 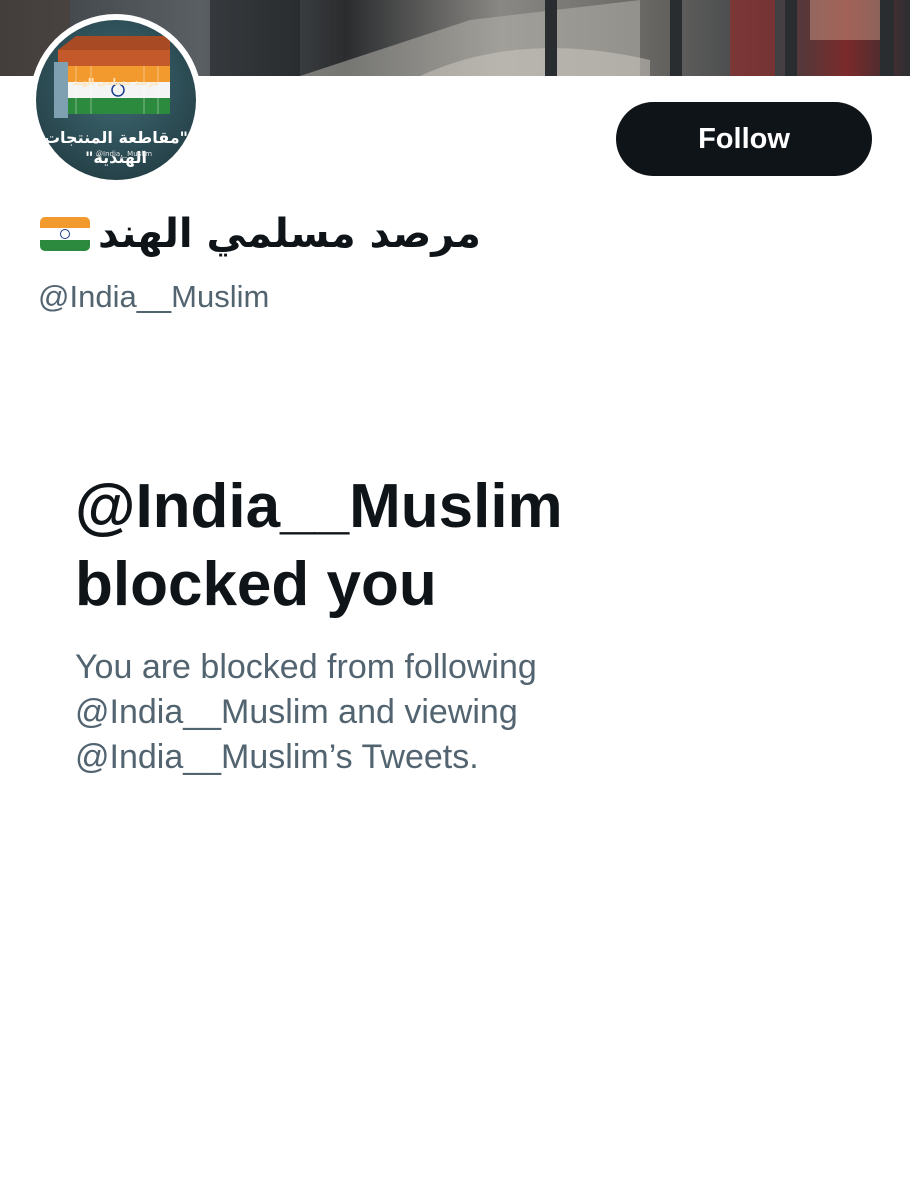 What do you see at coordinates (256, 584) in the screenshot?
I see `blocked-title-line2: blocked you` at bounding box center [256, 584].